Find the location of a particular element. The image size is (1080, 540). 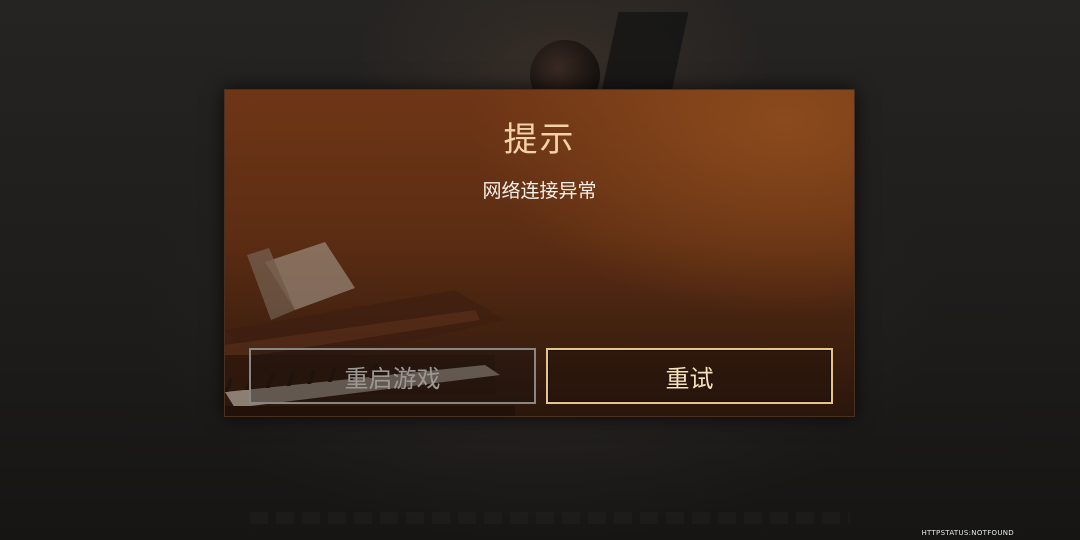

background-hat-art is located at coordinates (645, 52).